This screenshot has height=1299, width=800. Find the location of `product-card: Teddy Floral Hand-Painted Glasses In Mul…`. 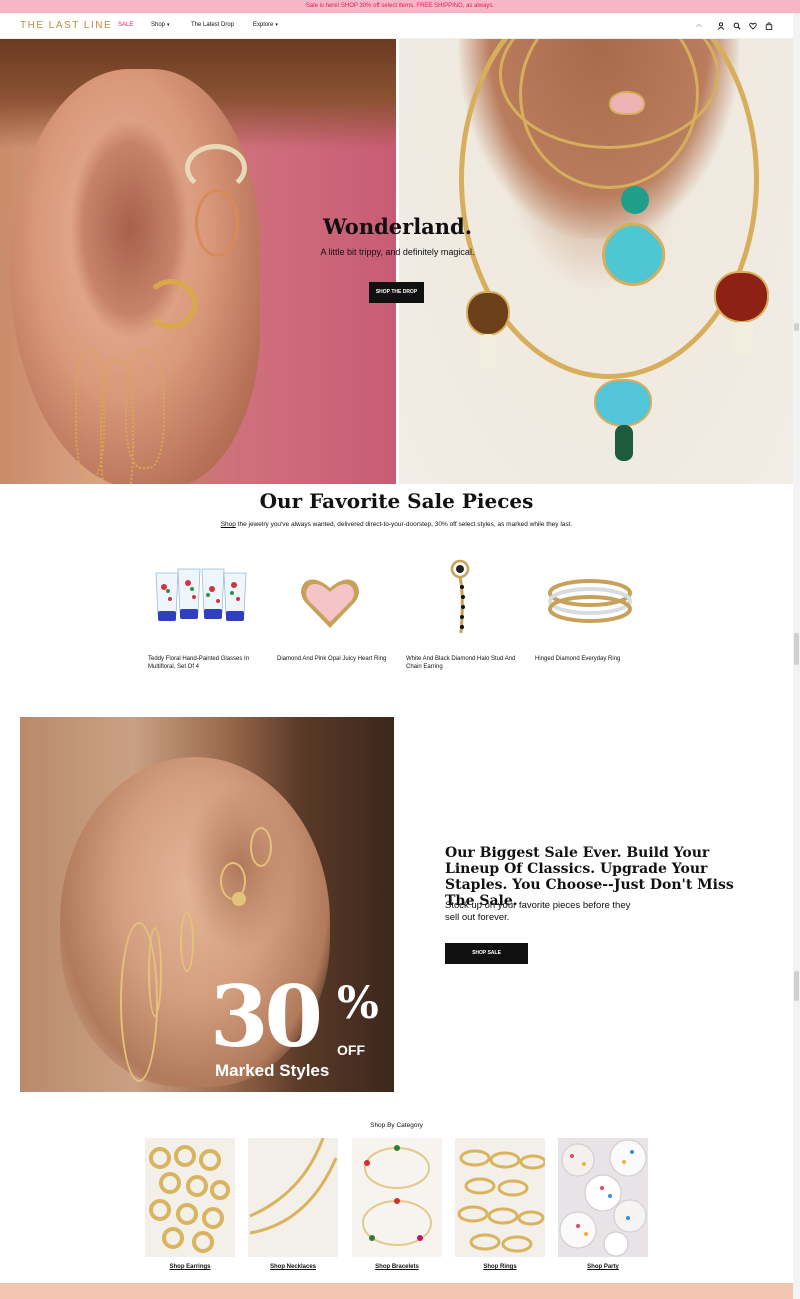

product-card: Teddy Floral Hand-Painted Glasses In Mul… is located at coordinates (205, 613).